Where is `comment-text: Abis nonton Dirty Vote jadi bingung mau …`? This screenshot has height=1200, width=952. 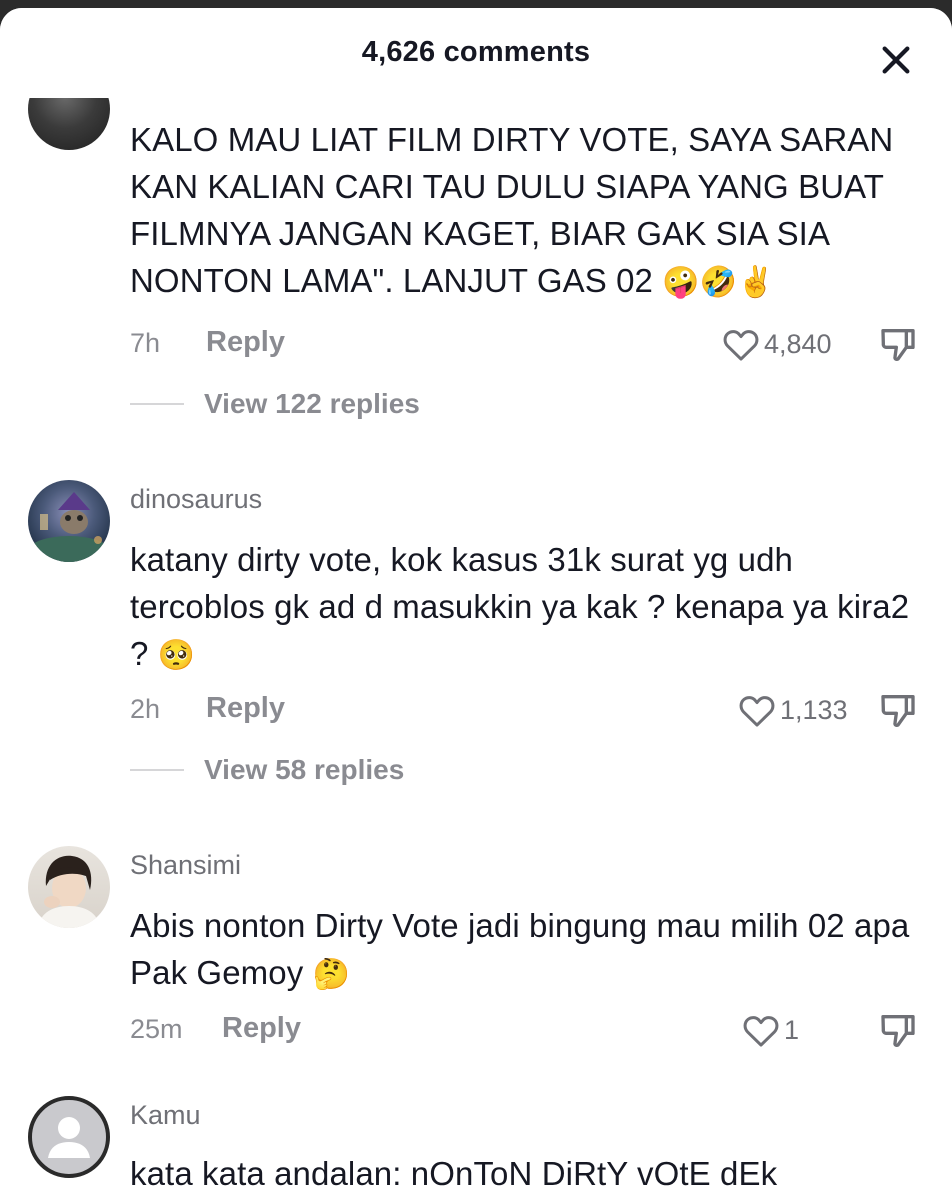 comment-text: Abis nonton Dirty Vote jadi bingung mau … is located at coordinates (530, 950).